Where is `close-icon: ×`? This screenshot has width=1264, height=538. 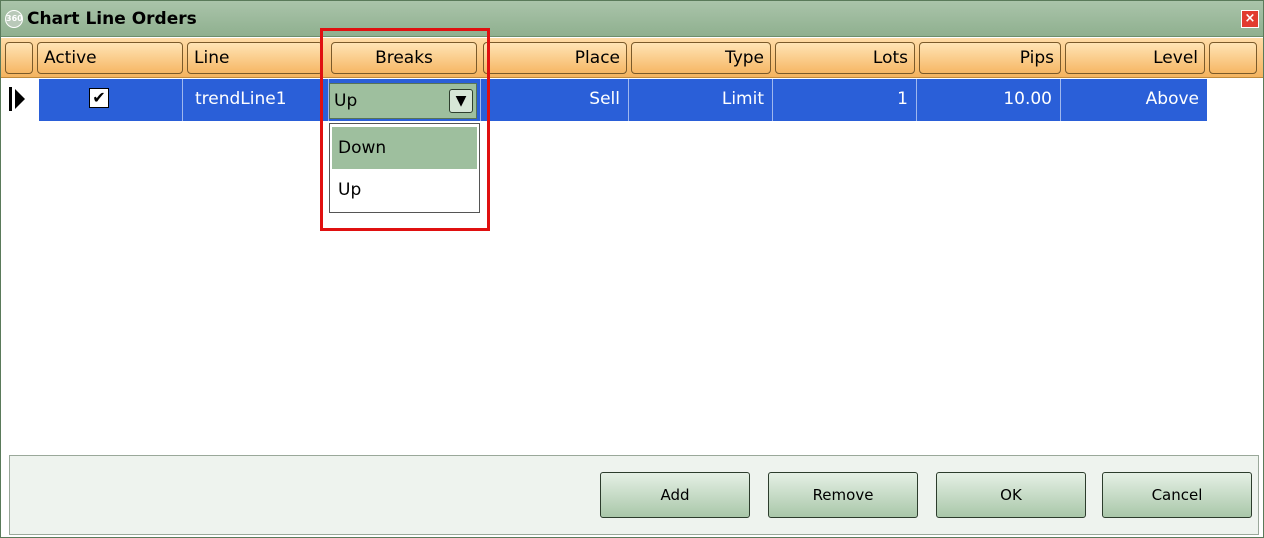
close-icon: × is located at coordinates (1250, 19).